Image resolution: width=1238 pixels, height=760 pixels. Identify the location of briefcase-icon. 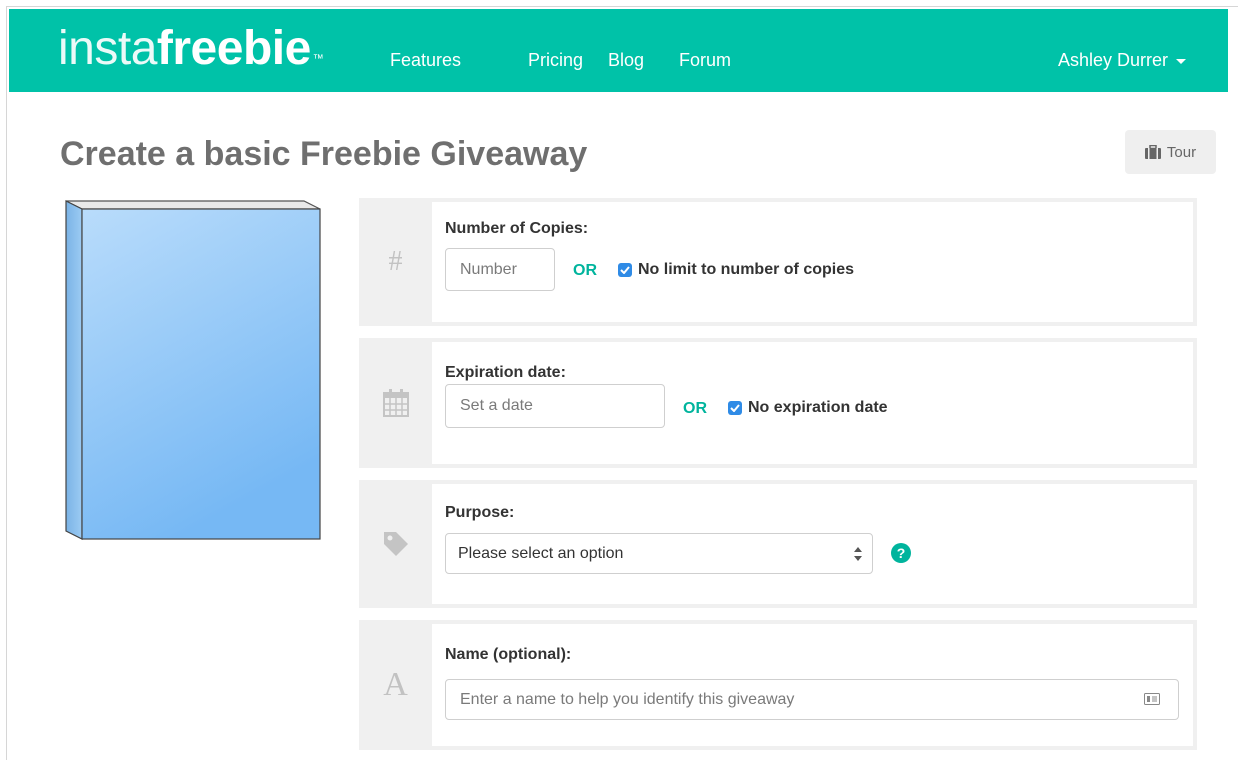
(1152, 152).